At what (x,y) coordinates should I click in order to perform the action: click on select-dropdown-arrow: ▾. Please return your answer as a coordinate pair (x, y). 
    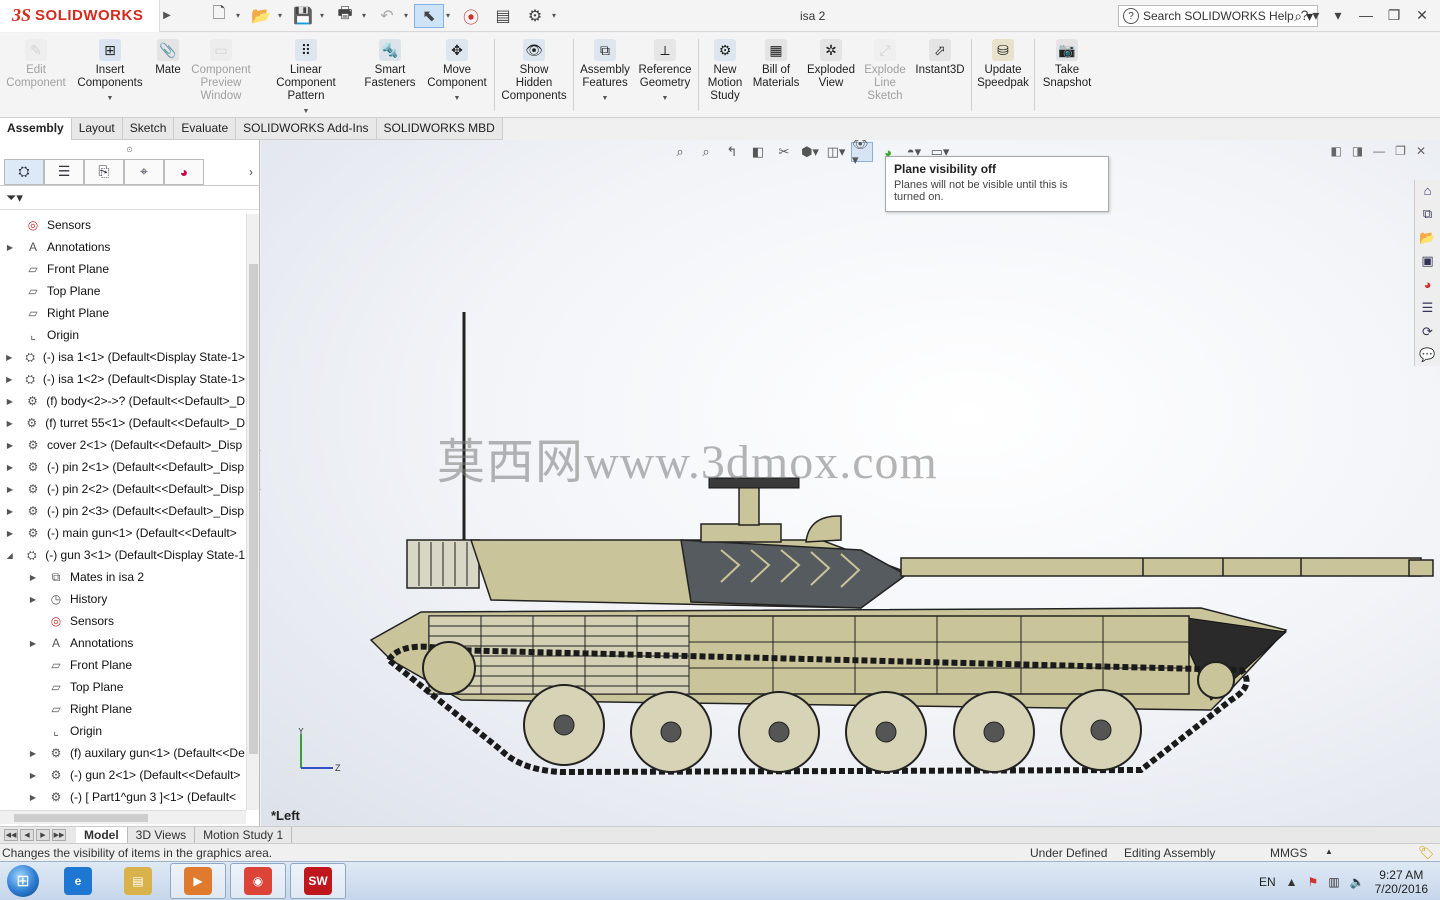
    Looking at the image, I should click on (450, 15).